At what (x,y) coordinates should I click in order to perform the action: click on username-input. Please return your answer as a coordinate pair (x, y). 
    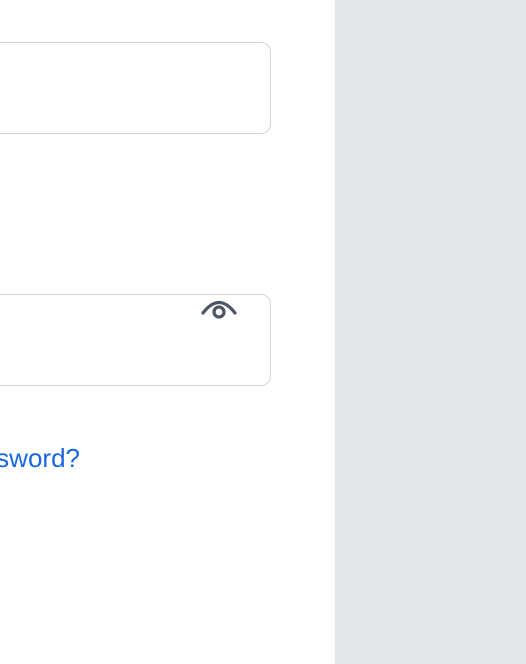
    Looking at the image, I should click on (135, 88).